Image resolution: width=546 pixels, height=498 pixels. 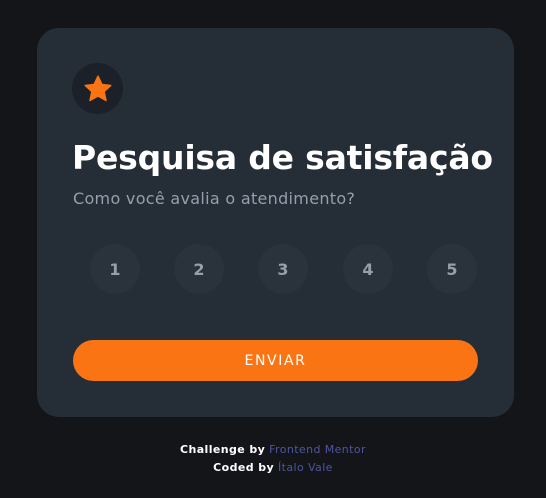 I want to click on star-icon, so click(x=97, y=88).